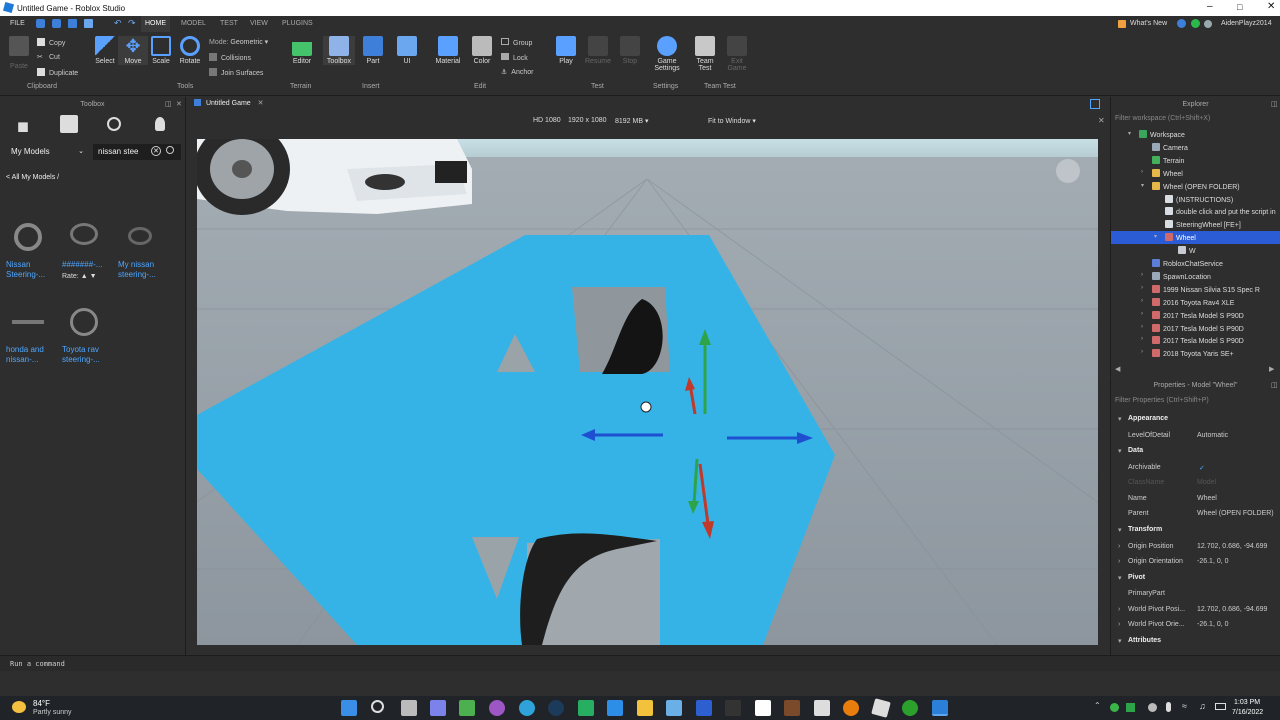 The image size is (1280, 720). I want to click on lock-button: Lock, so click(514, 57).